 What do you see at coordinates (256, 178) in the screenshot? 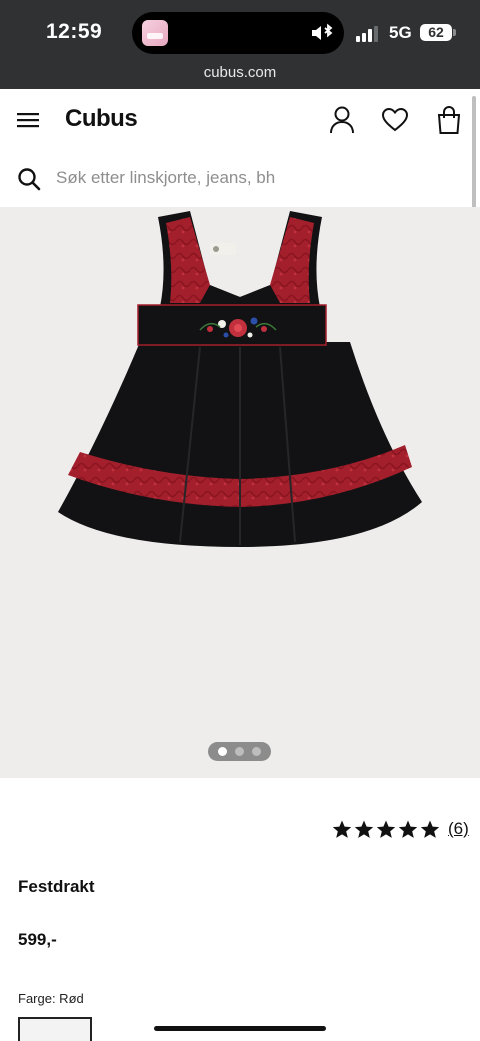
I see `search-input` at bounding box center [256, 178].